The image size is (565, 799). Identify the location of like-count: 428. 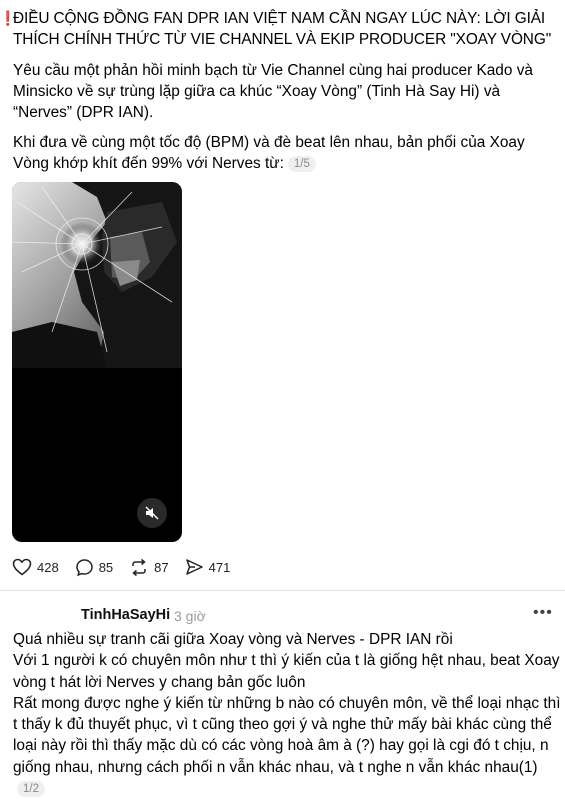
(48, 567).